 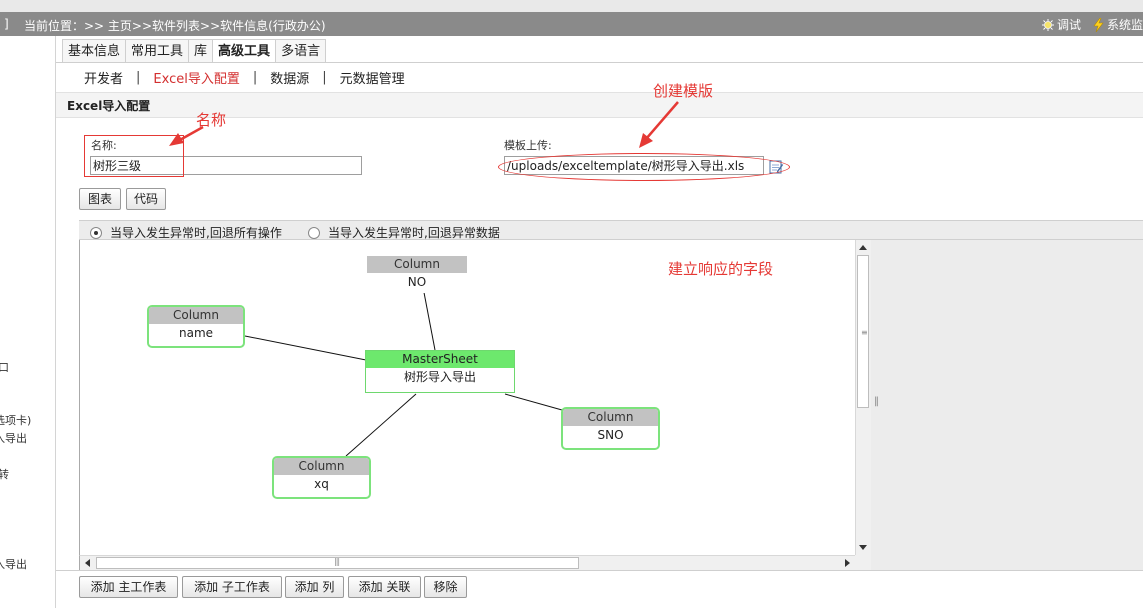 What do you see at coordinates (314, 232) in the screenshot?
I see `radio-unchecked-icon` at bounding box center [314, 232].